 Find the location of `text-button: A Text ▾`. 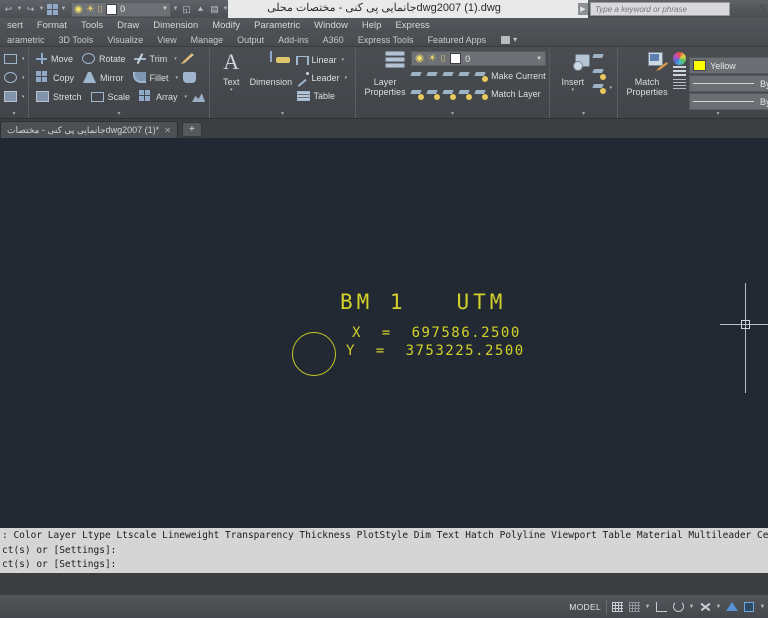

text-button: A Text ▾ is located at coordinates (231, 71).